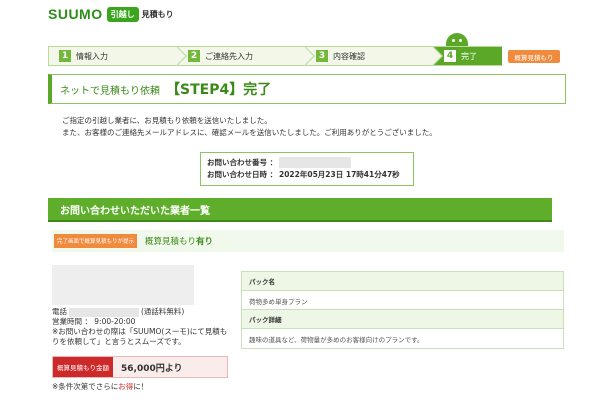 This screenshot has height=414, width=600. What do you see at coordinates (92, 56) in the screenshot?
I see `step-label: 情報入力` at bounding box center [92, 56].